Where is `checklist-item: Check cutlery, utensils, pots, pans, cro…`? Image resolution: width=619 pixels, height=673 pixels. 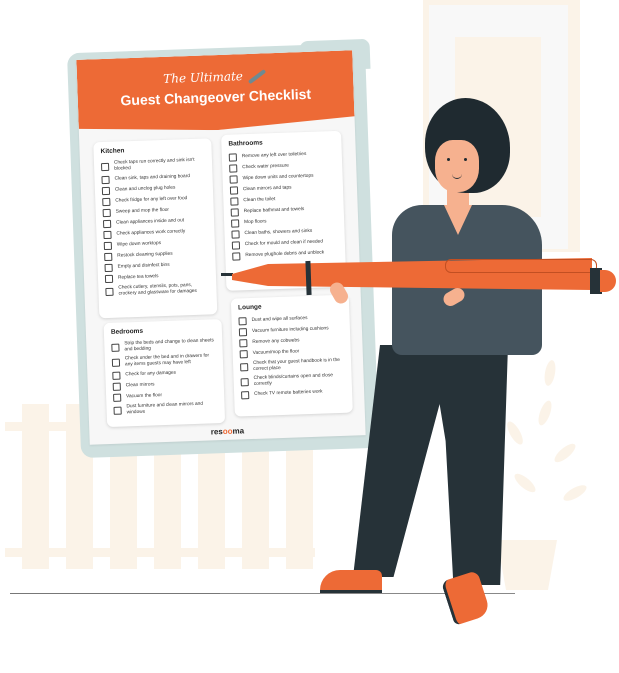 checklist-item: Check cutlery, utensils, pots, pans, cro… is located at coordinates (157, 290).